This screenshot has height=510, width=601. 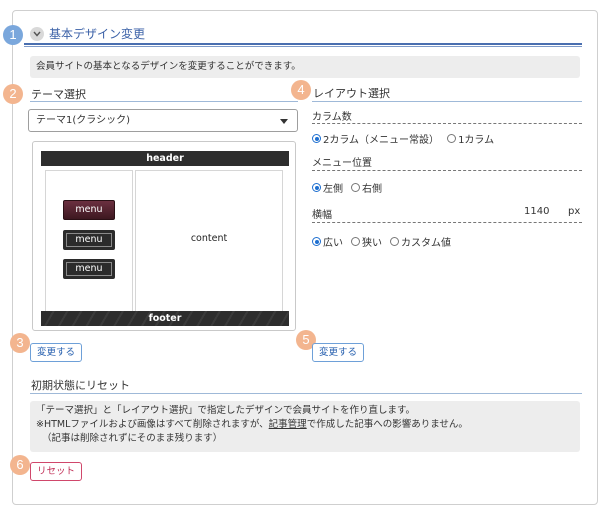 I want to click on menu-position-left-label: 左側, so click(x=333, y=189).